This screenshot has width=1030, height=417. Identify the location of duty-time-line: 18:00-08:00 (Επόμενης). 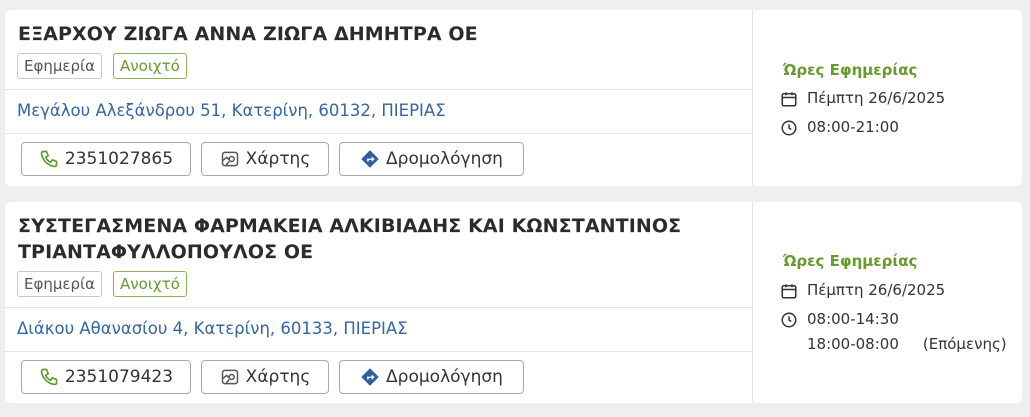
(907, 344).